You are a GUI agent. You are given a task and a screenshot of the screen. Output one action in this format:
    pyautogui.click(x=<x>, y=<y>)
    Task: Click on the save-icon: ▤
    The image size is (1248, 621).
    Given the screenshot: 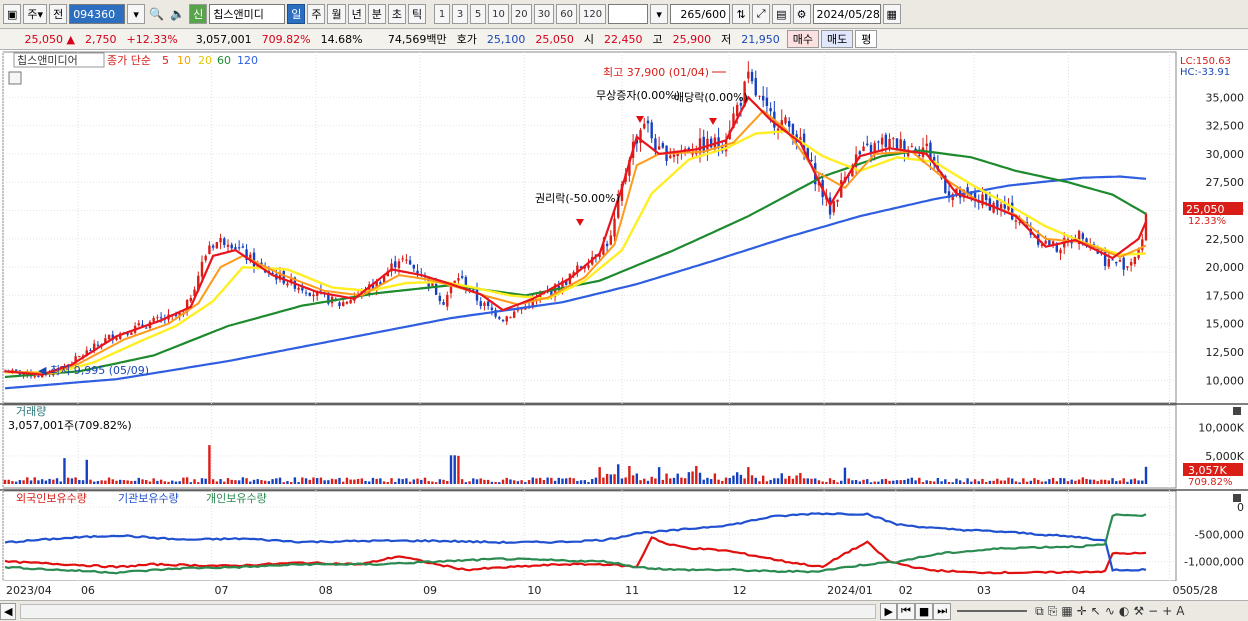 What is the action you would take?
    pyautogui.click(x=781, y=14)
    